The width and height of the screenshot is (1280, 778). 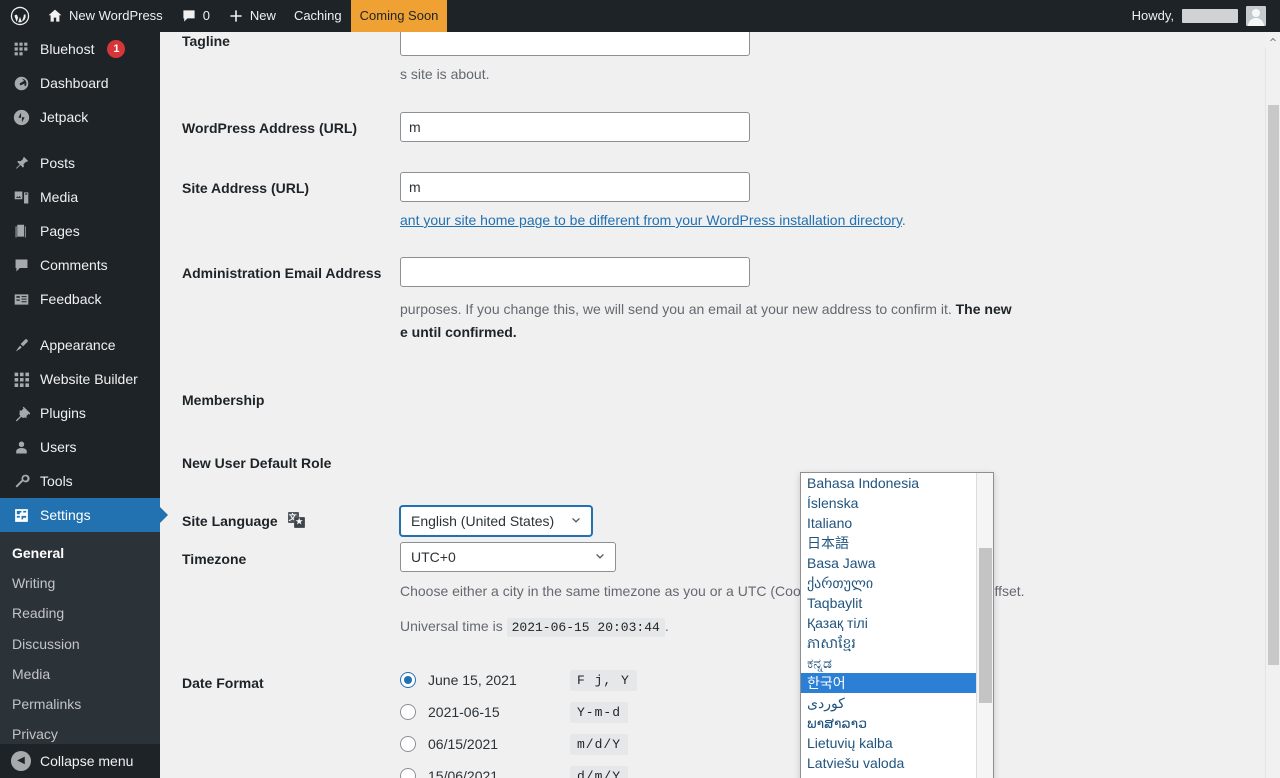 What do you see at coordinates (58, 163) in the screenshot?
I see `sidebar-item-label: Posts` at bounding box center [58, 163].